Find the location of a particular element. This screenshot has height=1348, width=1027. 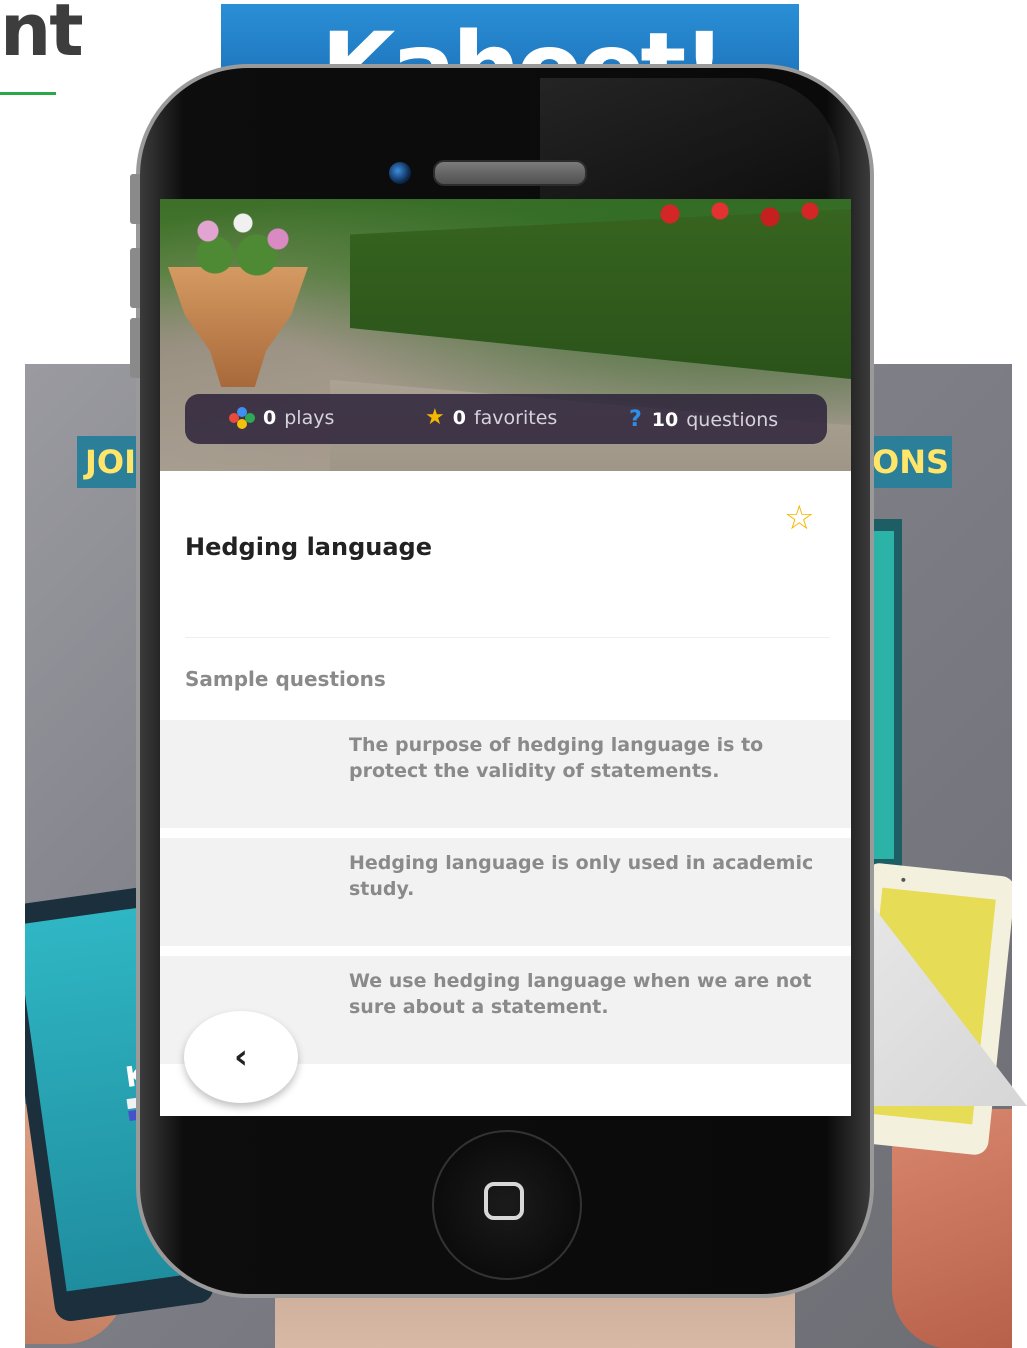

plays-label: plays is located at coordinates (309, 418).